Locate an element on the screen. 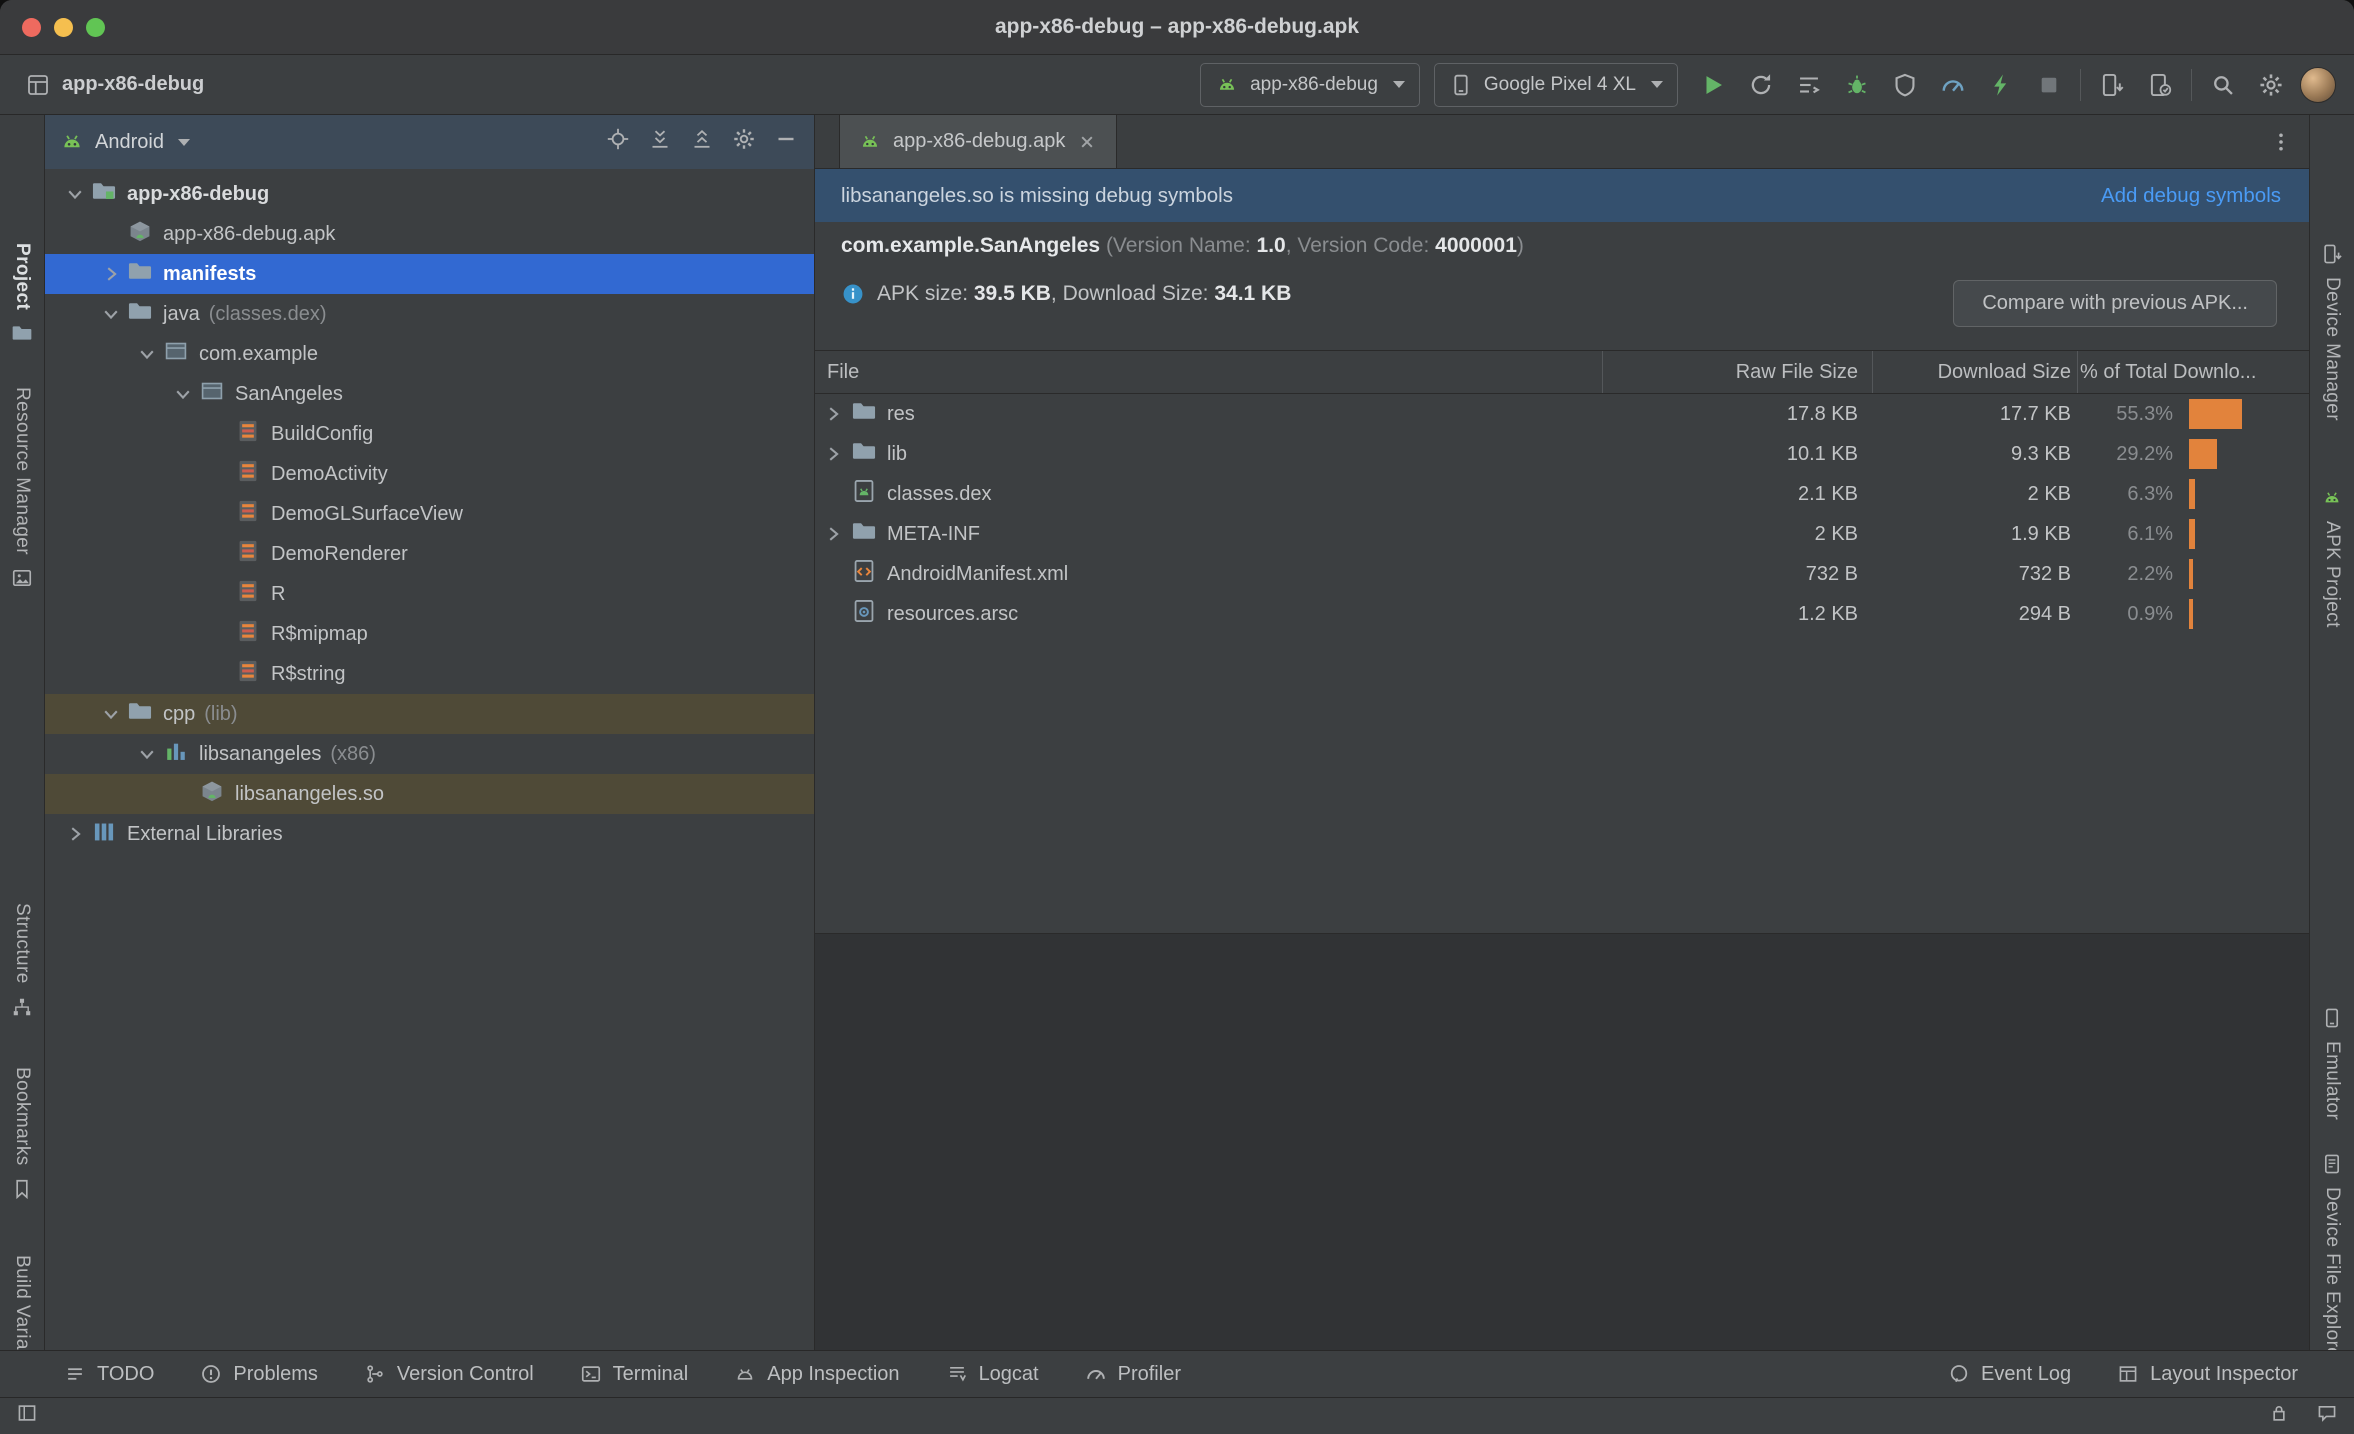 This screenshot has width=2354, height=1434. apply-changes-icon is located at coordinates (1761, 85).